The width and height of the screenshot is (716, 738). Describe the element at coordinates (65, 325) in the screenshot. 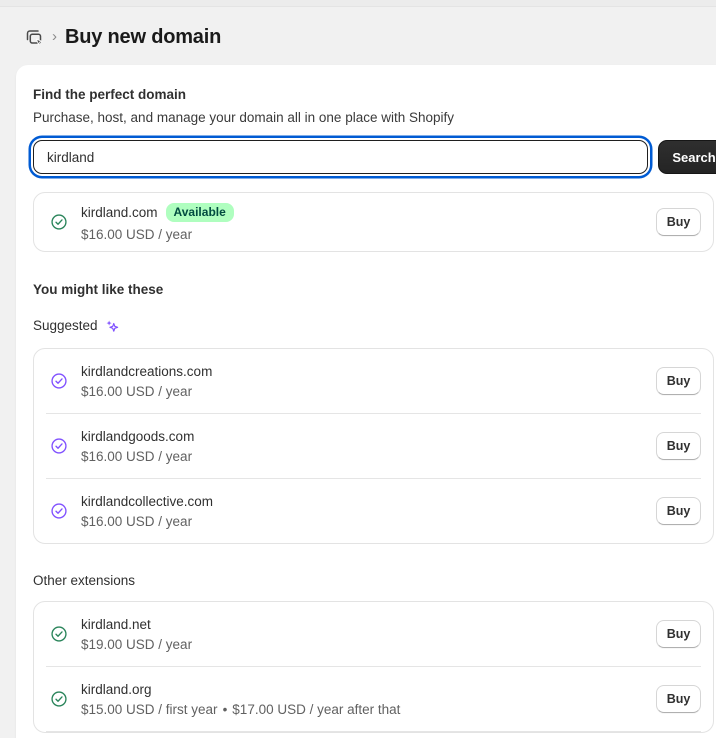

I see `suggested-text: Suggested` at that location.